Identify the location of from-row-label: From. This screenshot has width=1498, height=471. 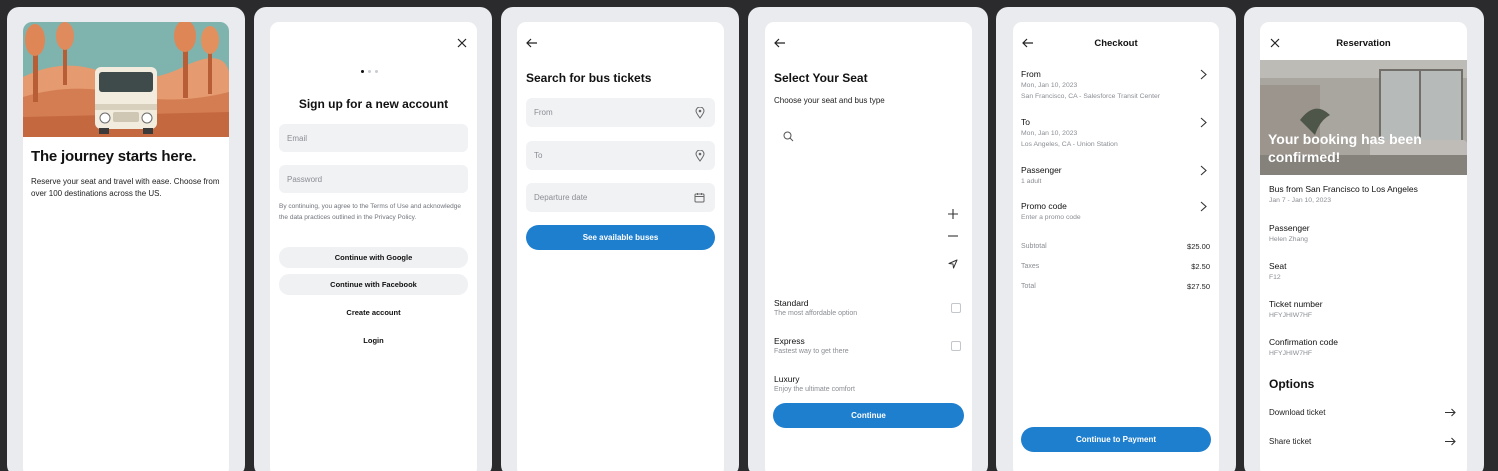
(1031, 74).